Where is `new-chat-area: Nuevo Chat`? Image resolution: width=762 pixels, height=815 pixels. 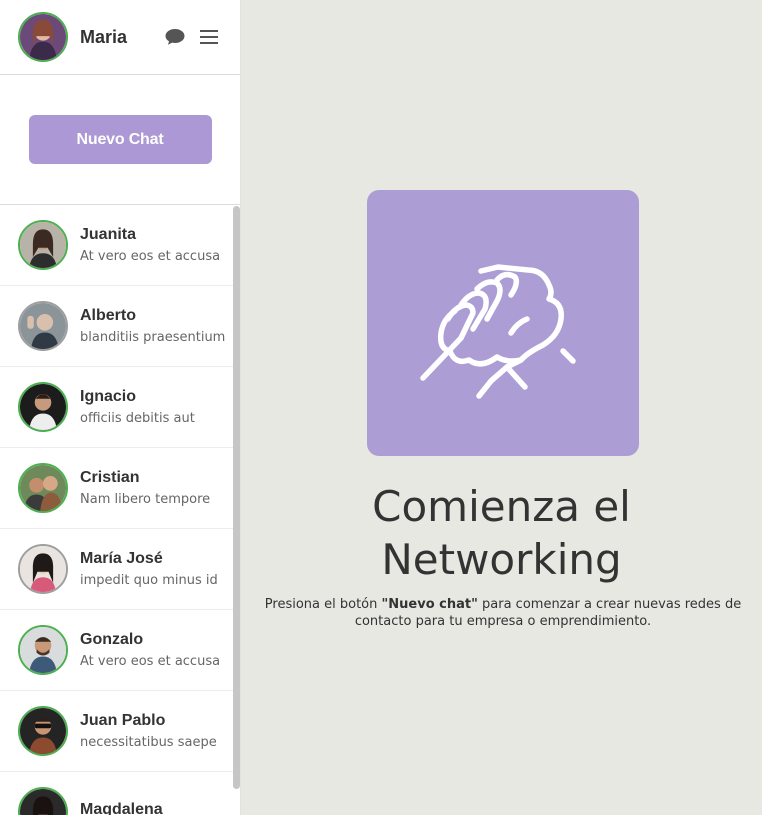
new-chat-area: Nuevo Chat is located at coordinates (120, 140).